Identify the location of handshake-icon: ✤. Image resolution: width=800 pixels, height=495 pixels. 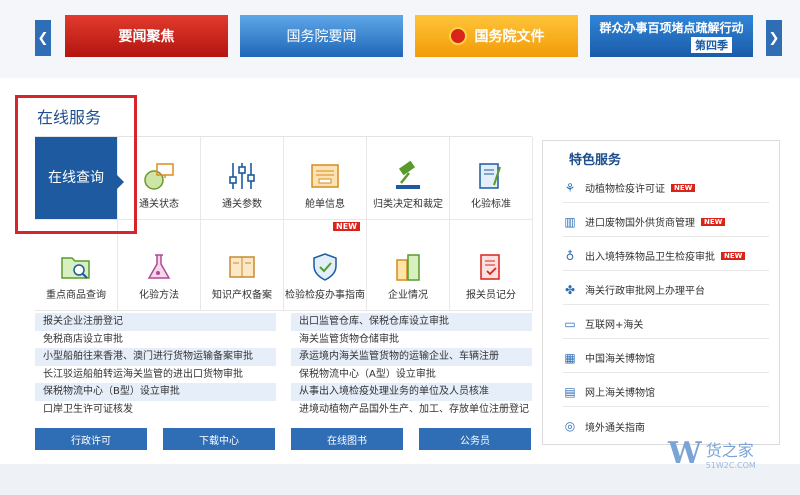
(570, 289).